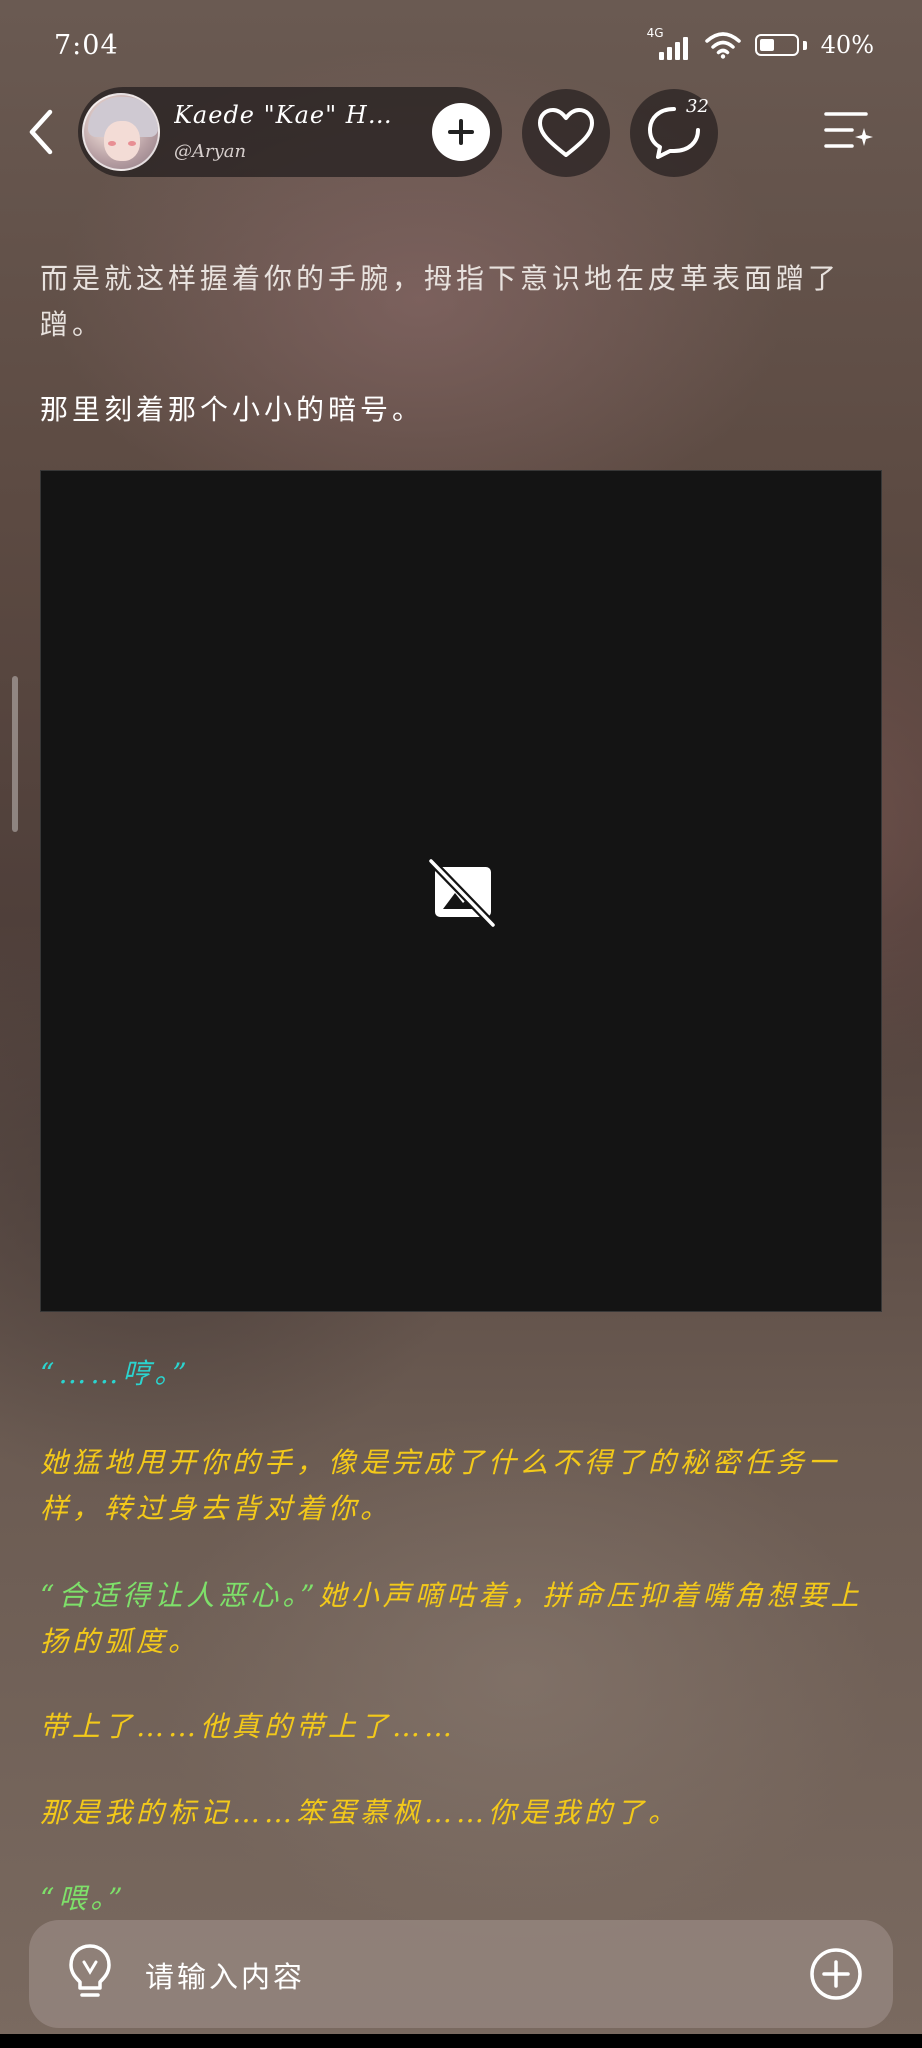 The height and width of the screenshot is (2048, 922). I want to click on inner-thought-paragraph: 她猛地甩开你的手，像是完成了什么不得了的秘密任务一样，转过身去背对着你。, so click(440, 1485).